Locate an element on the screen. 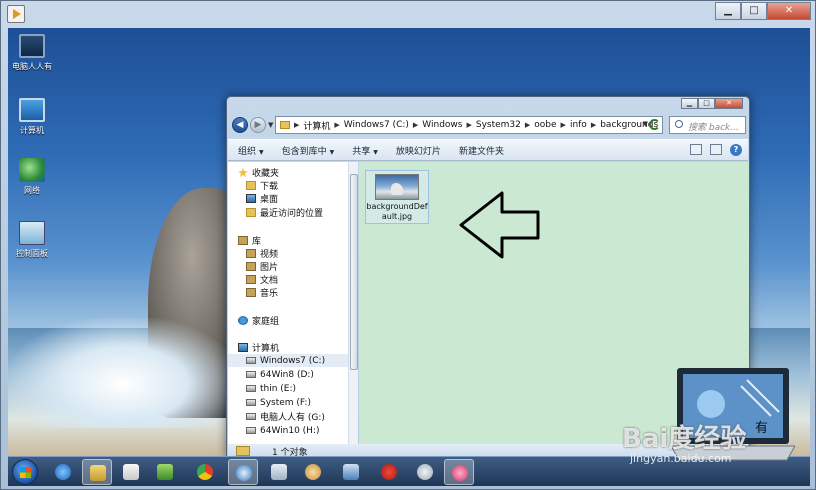 The width and height of the screenshot is (816, 490). breadcrumb-item: Windows7 (C:) is located at coordinates (376, 125).